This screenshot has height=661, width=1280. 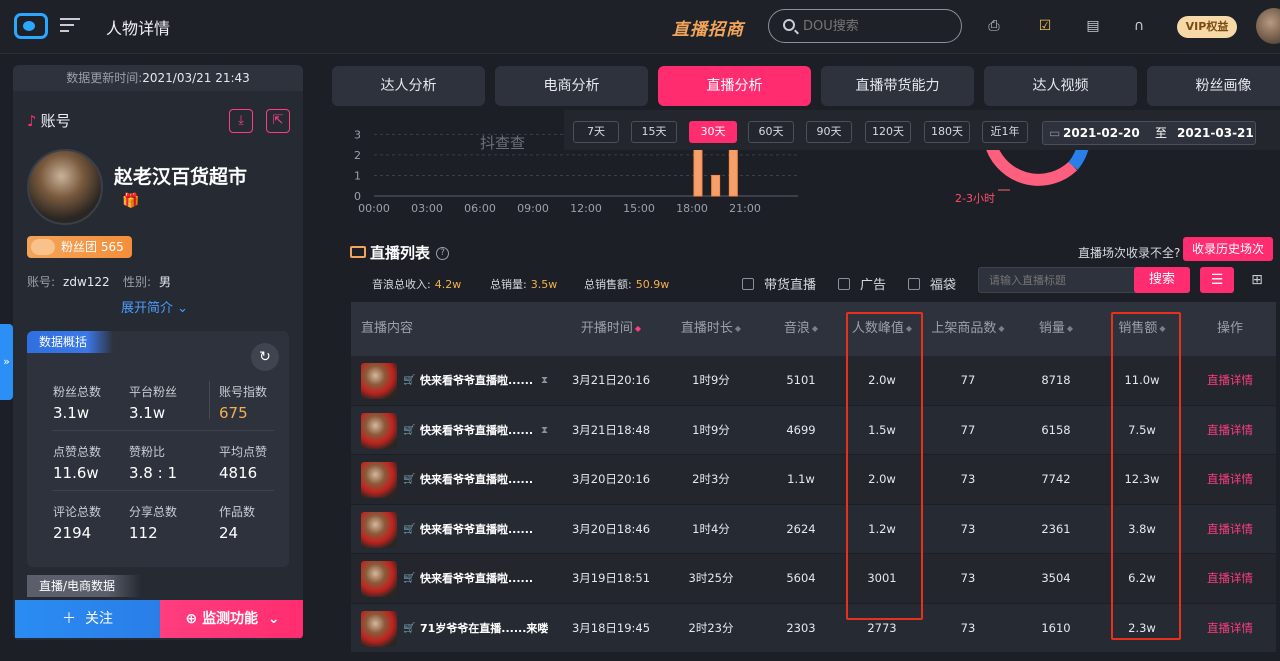 What do you see at coordinates (237, 523) in the screenshot?
I see `stat-works: 作品数 24` at bounding box center [237, 523].